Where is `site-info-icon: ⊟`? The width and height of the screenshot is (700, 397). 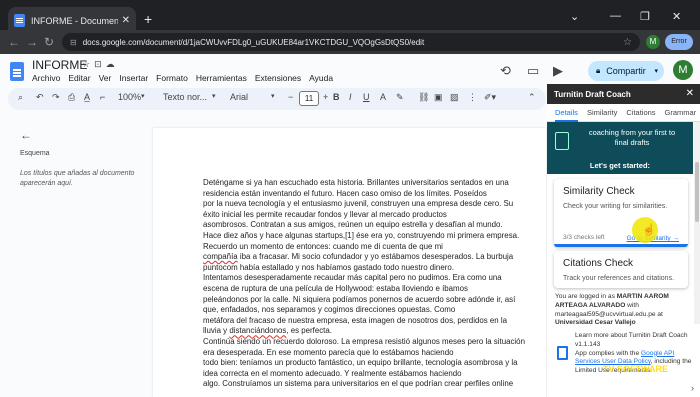 site-info-icon: ⊟ is located at coordinates (73, 42).